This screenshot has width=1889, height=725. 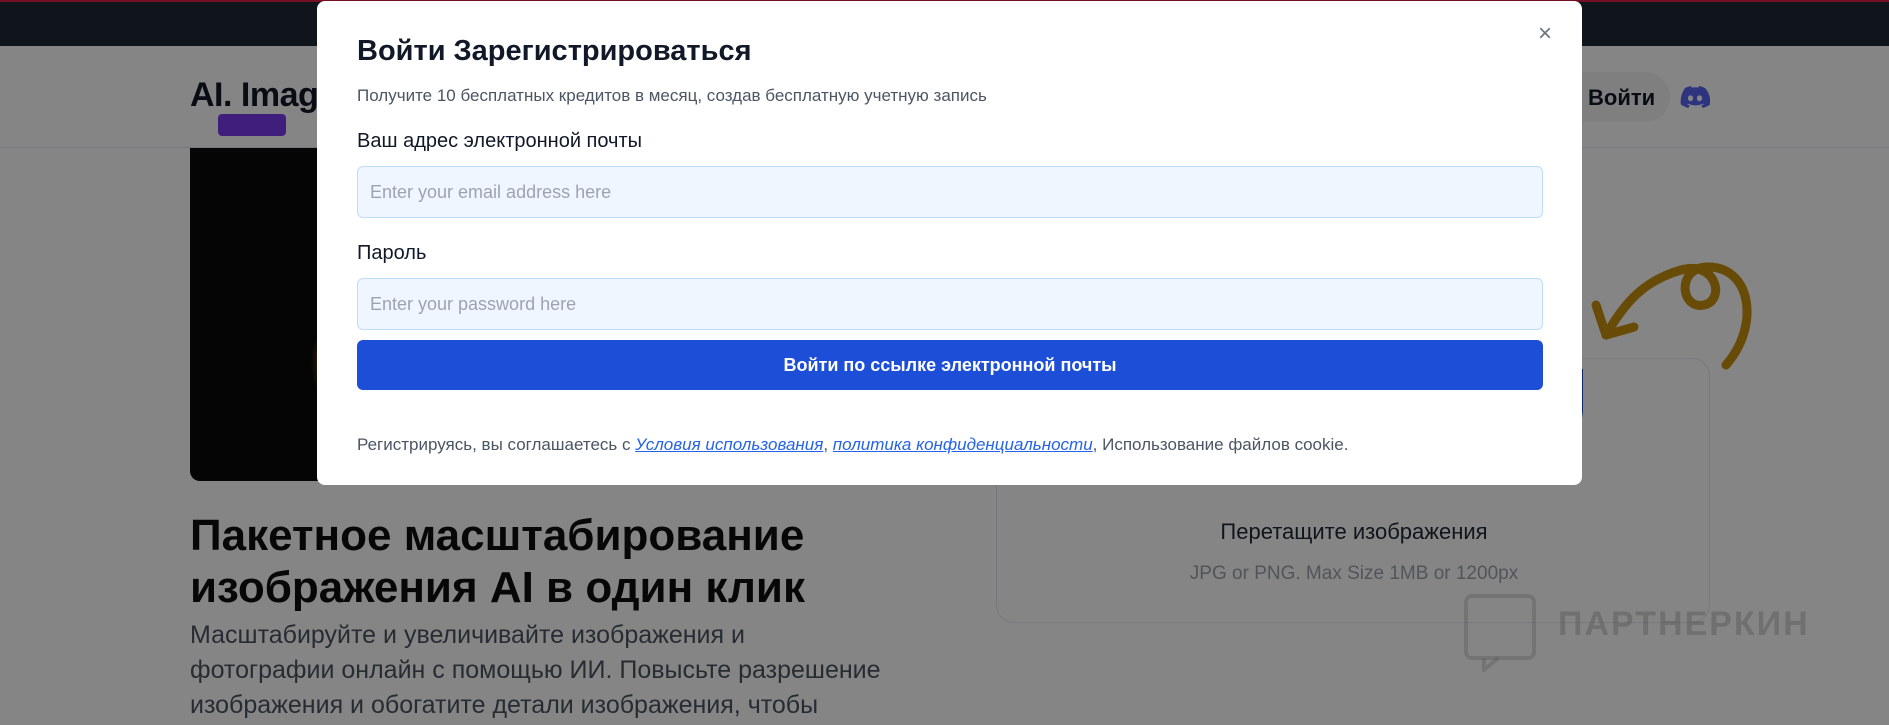 I want to click on tab-login: Войти, so click(x=401, y=51).